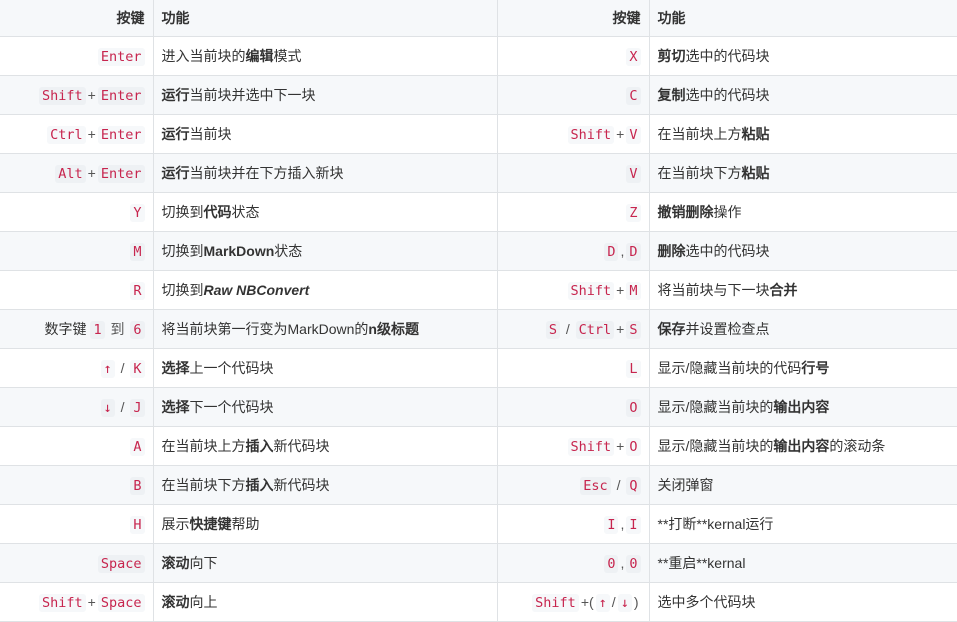  I want to click on plain-text: 并设置检查点, so click(727, 329).